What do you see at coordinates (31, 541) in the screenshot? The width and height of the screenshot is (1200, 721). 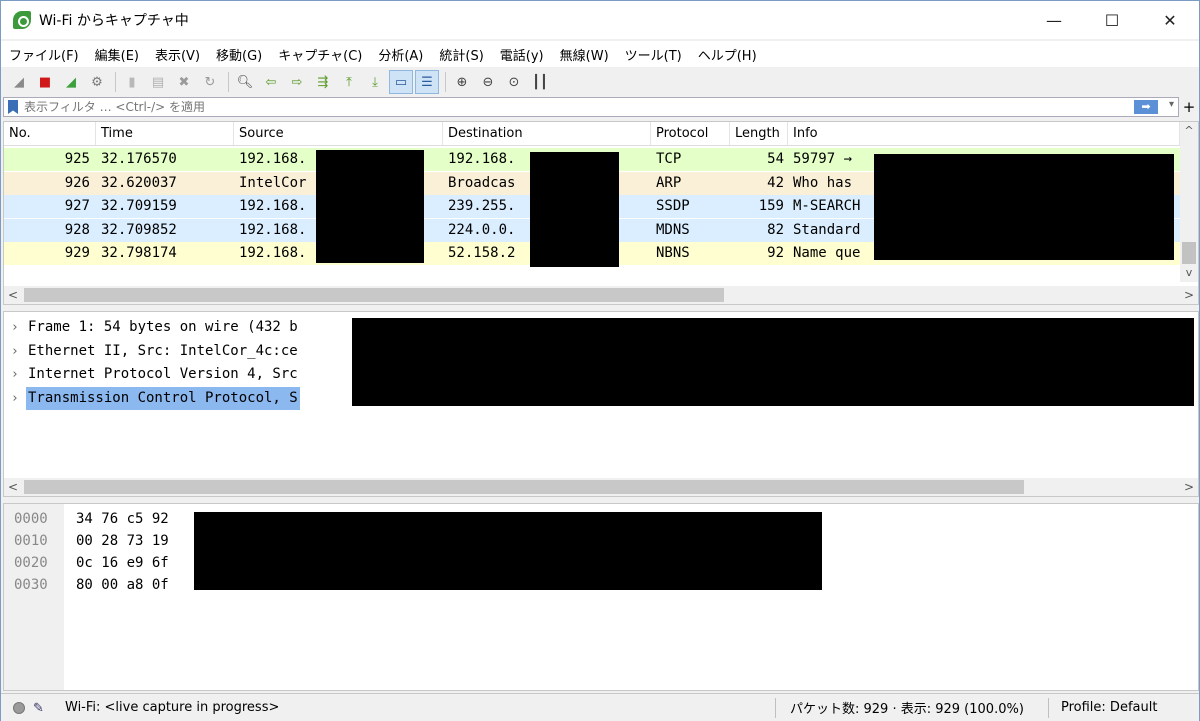 I see `byte-offset: 0010` at bounding box center [31, 541].